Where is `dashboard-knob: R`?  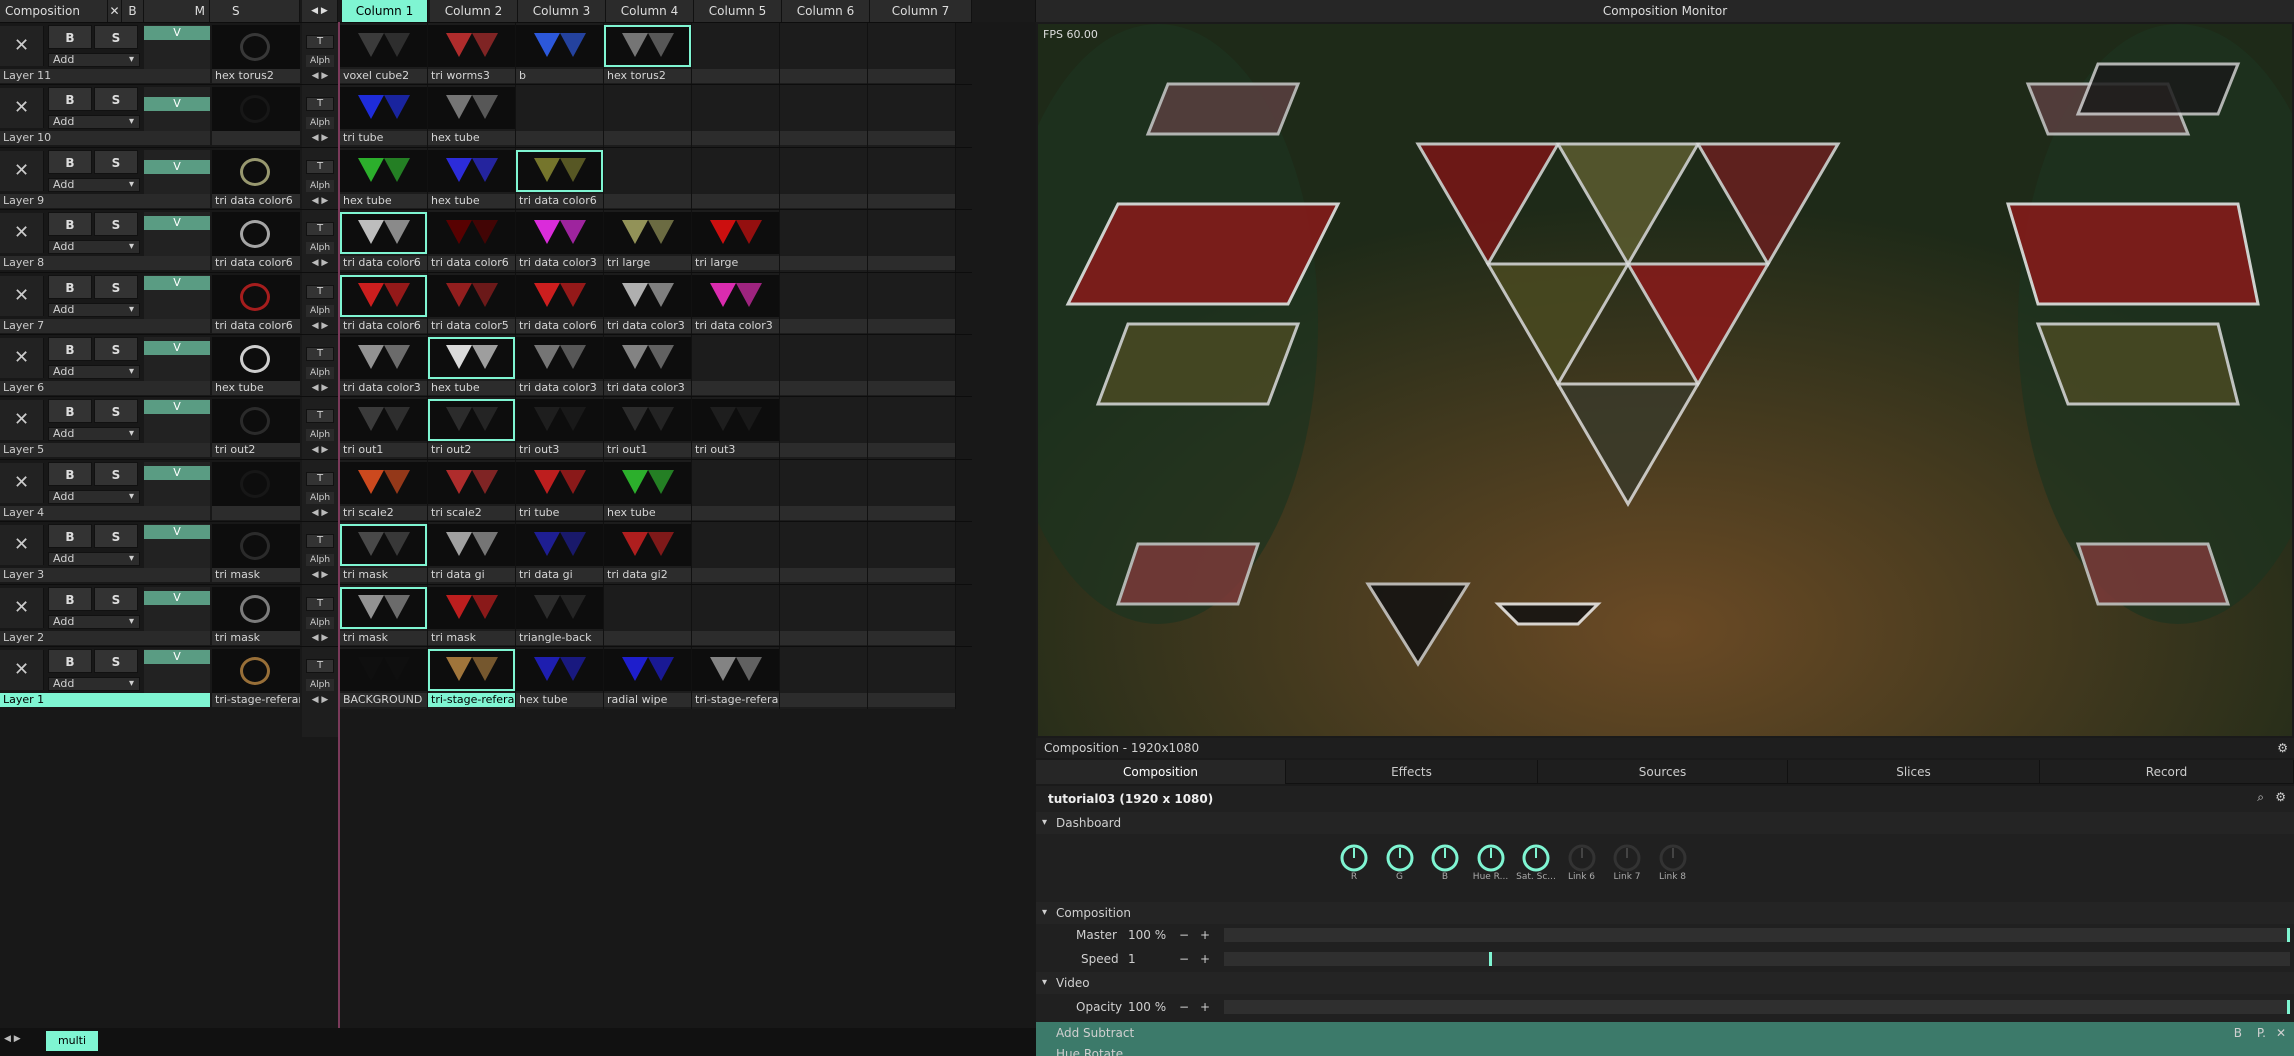
dashboard-knob: R is located at coordinates (1354, 860).